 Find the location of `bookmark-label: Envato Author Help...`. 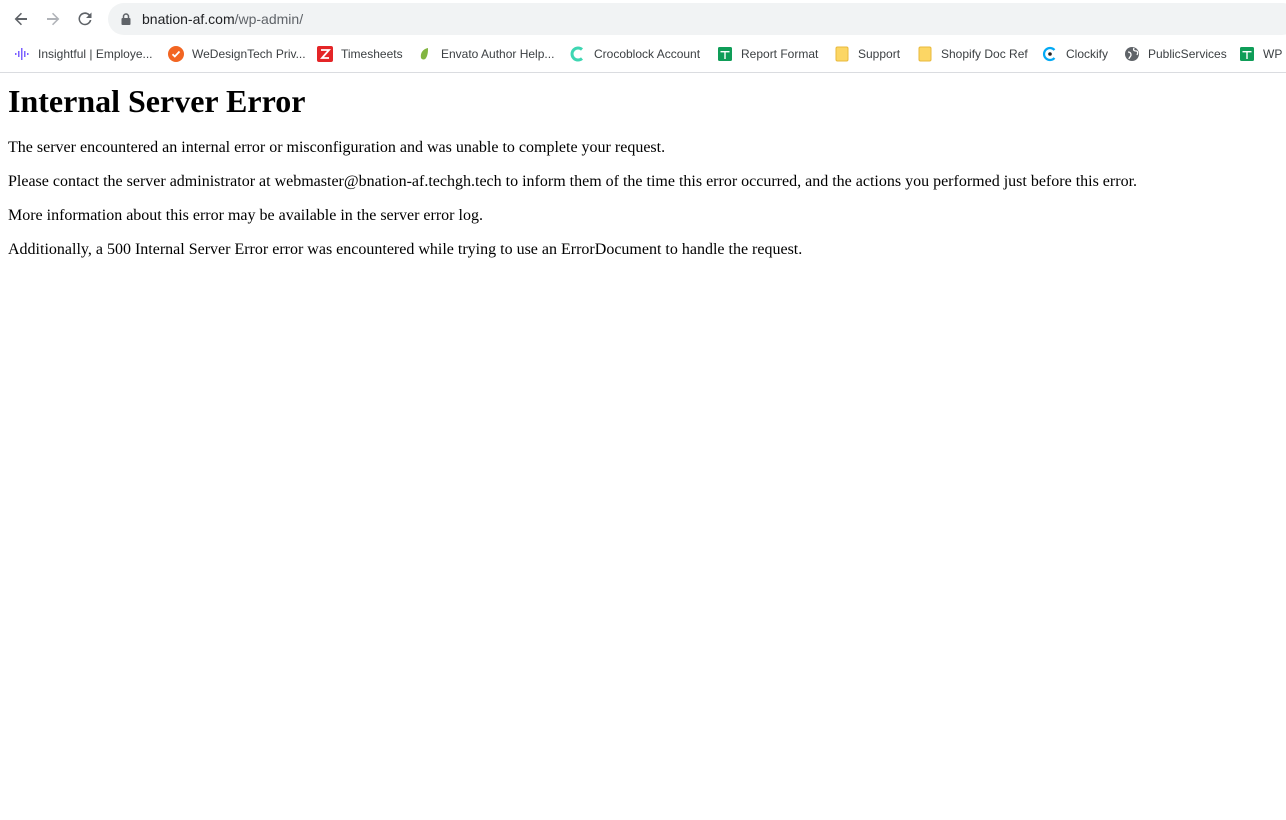

bookmark-label: Envato Author Help... is located at coordinates (498, 54).